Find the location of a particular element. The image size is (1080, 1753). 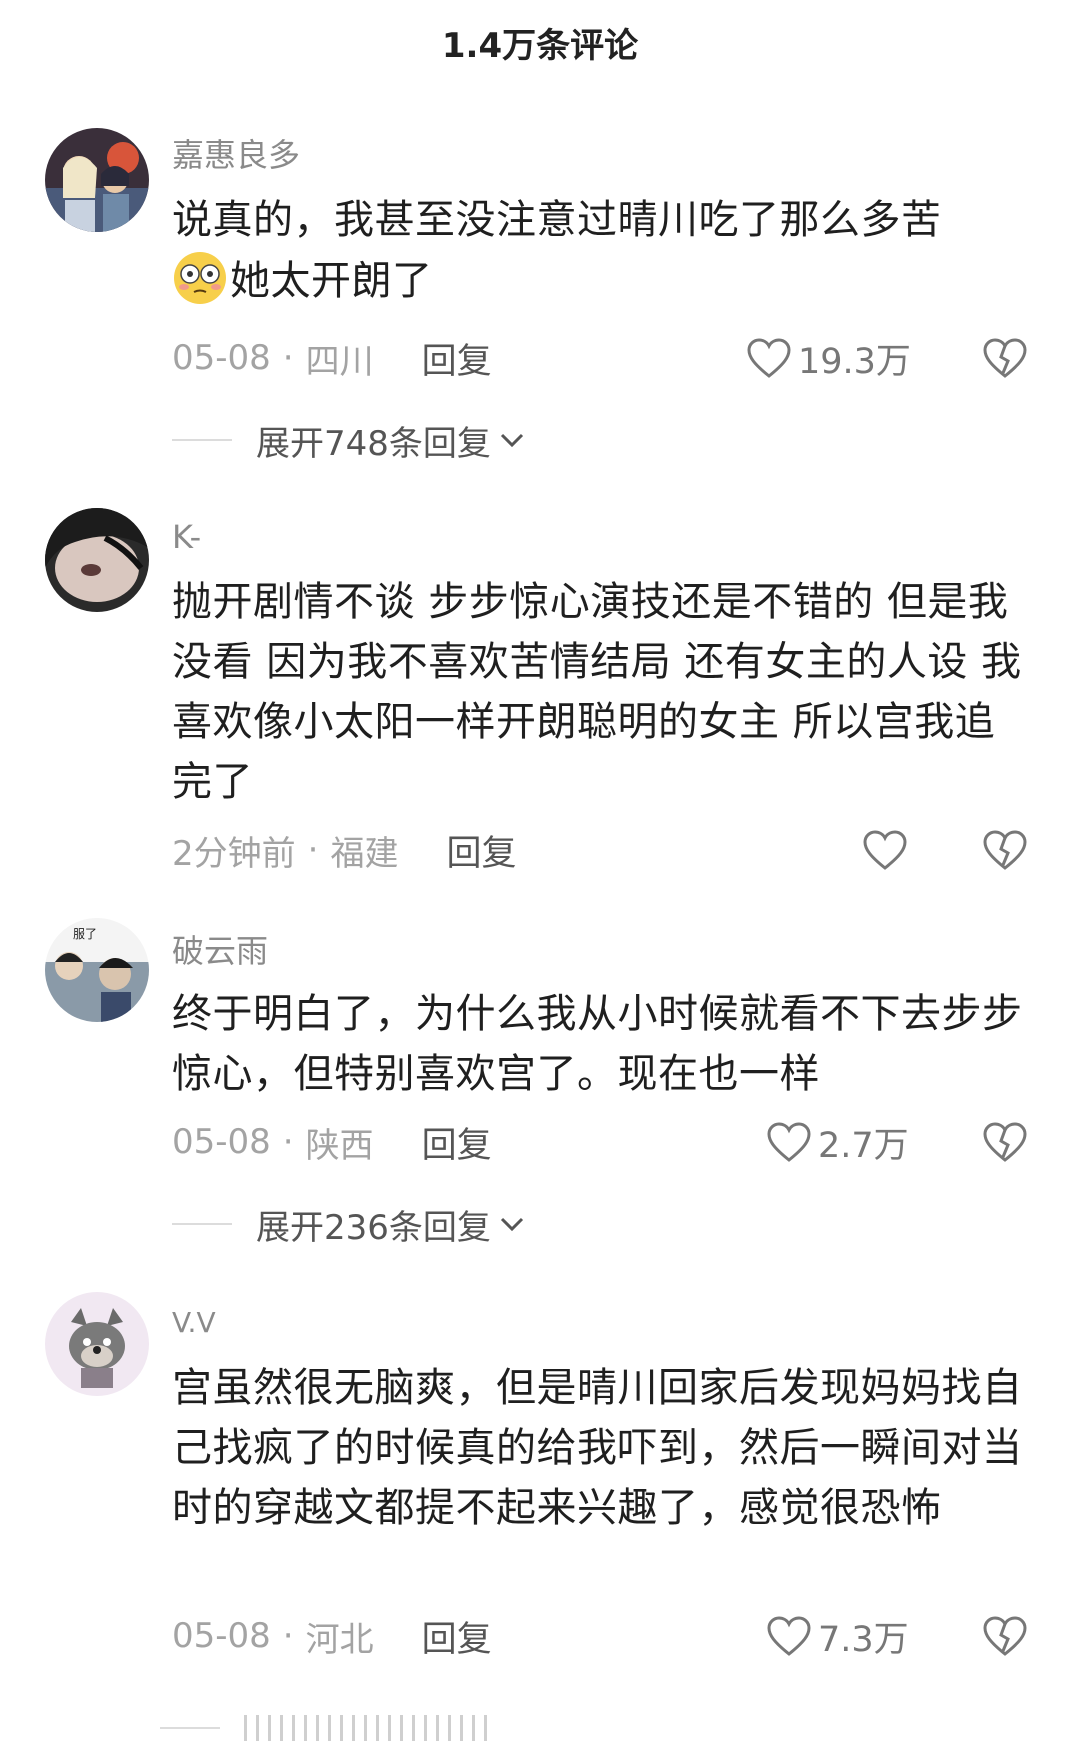

like-count: 7.3万 is located at coordinates (863, 1639).